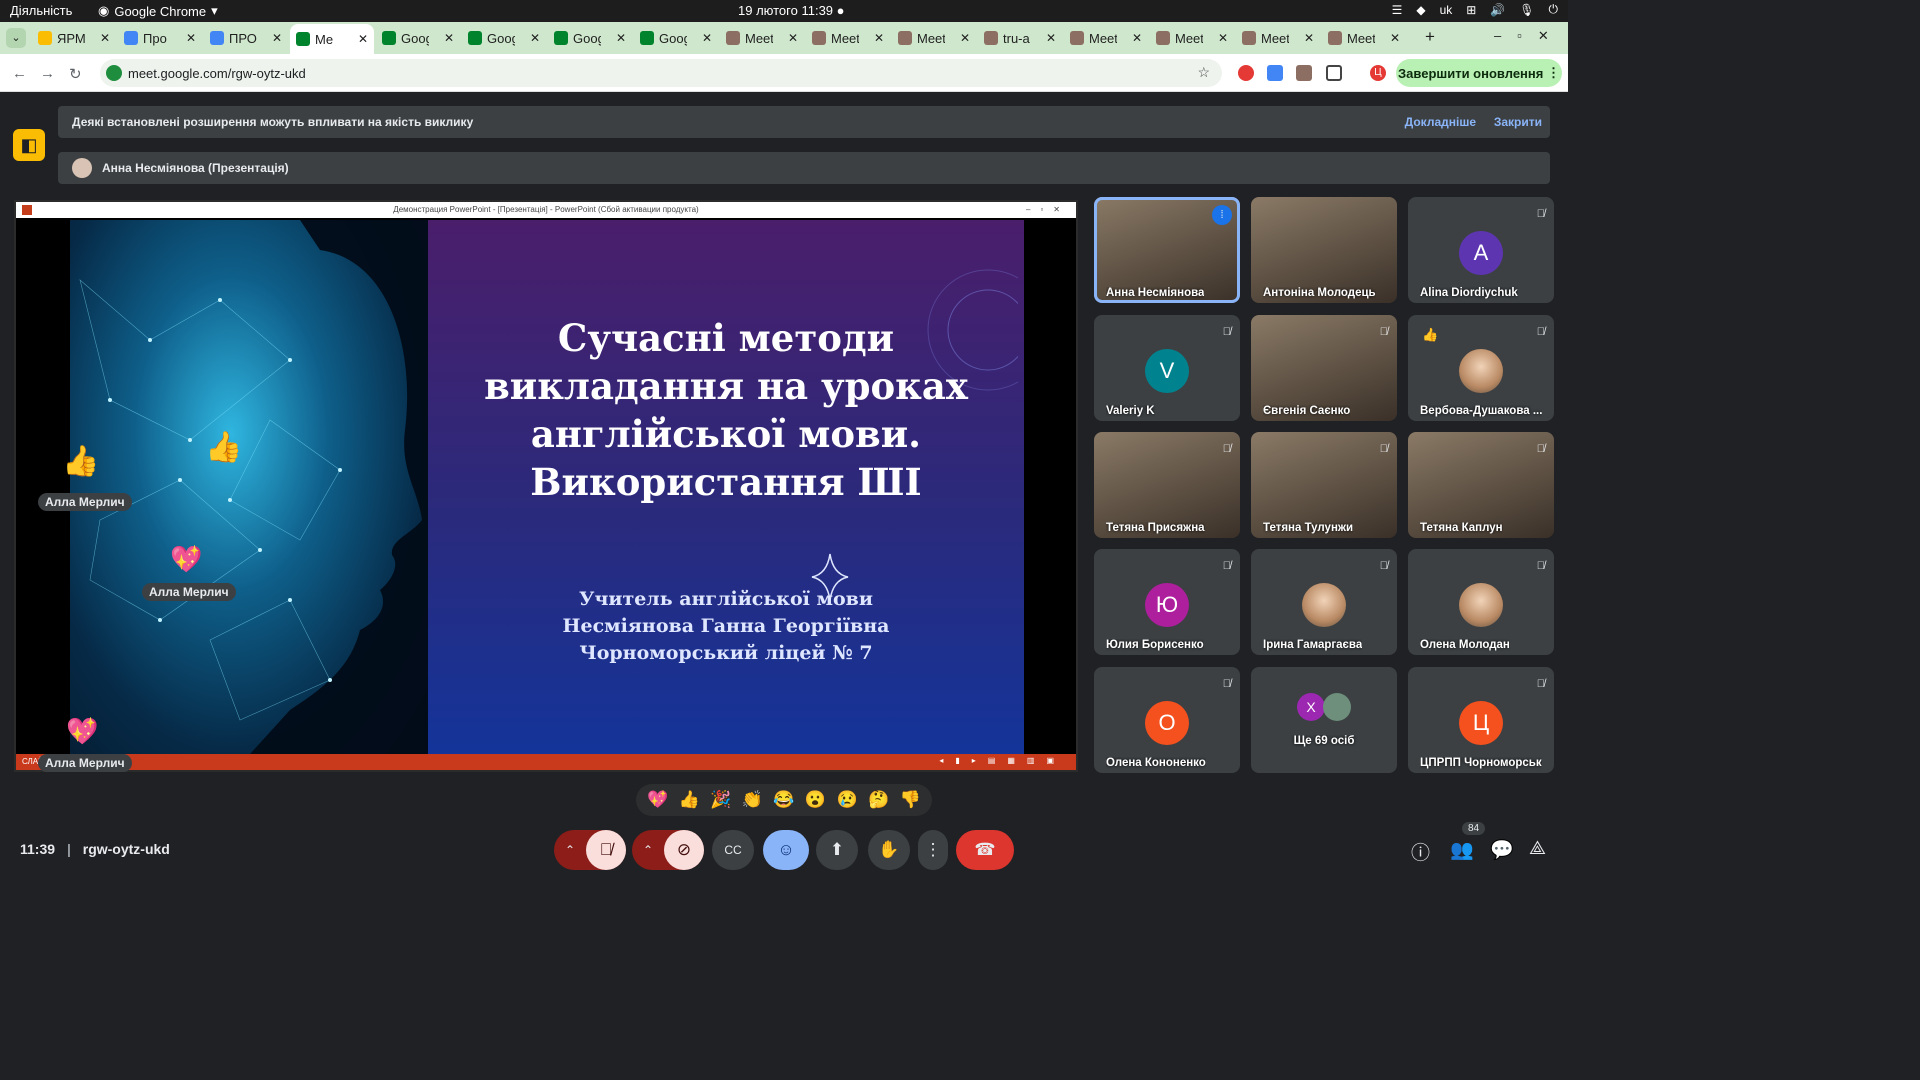 The height and width of the screenshot is (1080, 1920). What do you see at coordinates (1462, 850) in the screenshot?
I see `people-icon: 👥` at bounding box center [1462, 850].